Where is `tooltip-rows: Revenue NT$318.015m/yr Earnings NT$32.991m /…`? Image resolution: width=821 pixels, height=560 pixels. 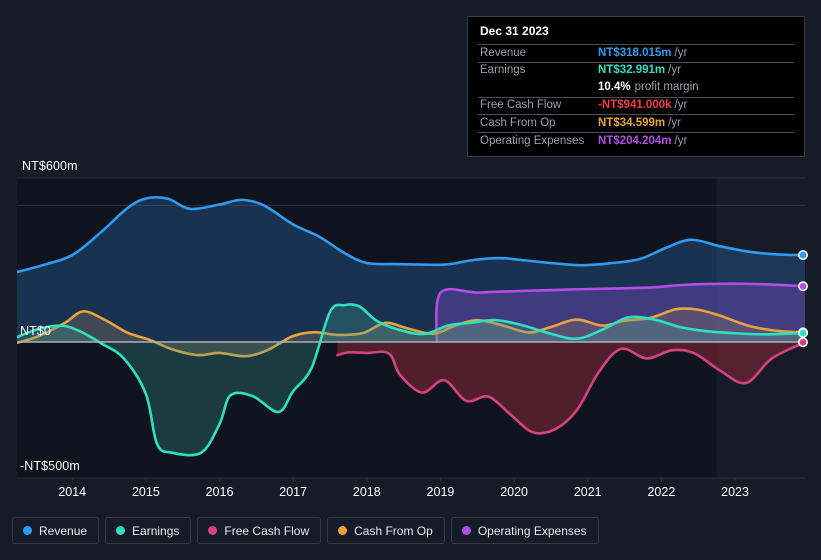 tooltip-rows: Revenue NT$318.015m/yr Earnings NT$32.991m /… is located at coordinates (636, 97).